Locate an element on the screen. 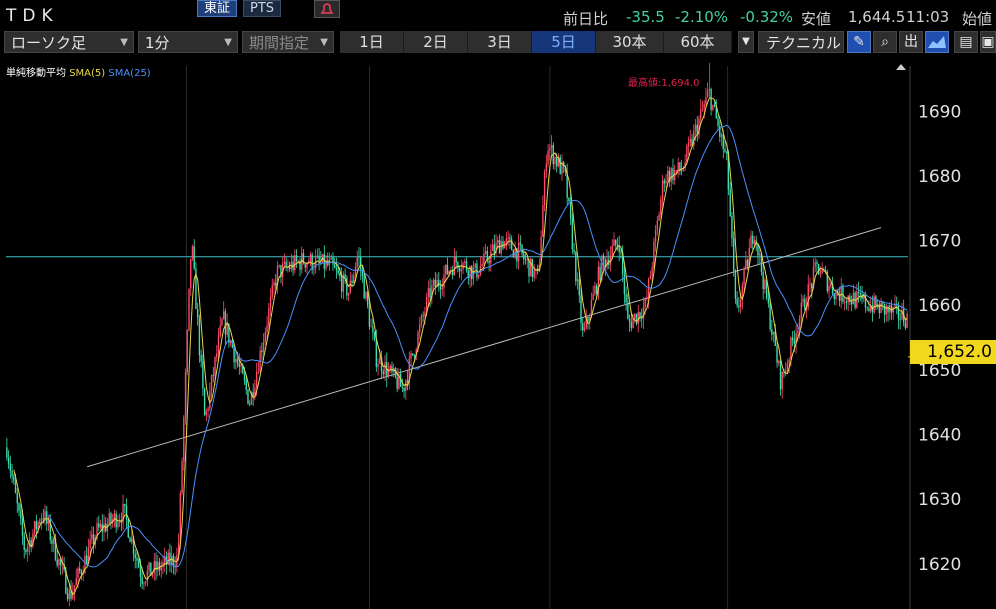 This screenshot has width=996, height=609. layout-icon: ▣ is located at coordinates (988, 42).